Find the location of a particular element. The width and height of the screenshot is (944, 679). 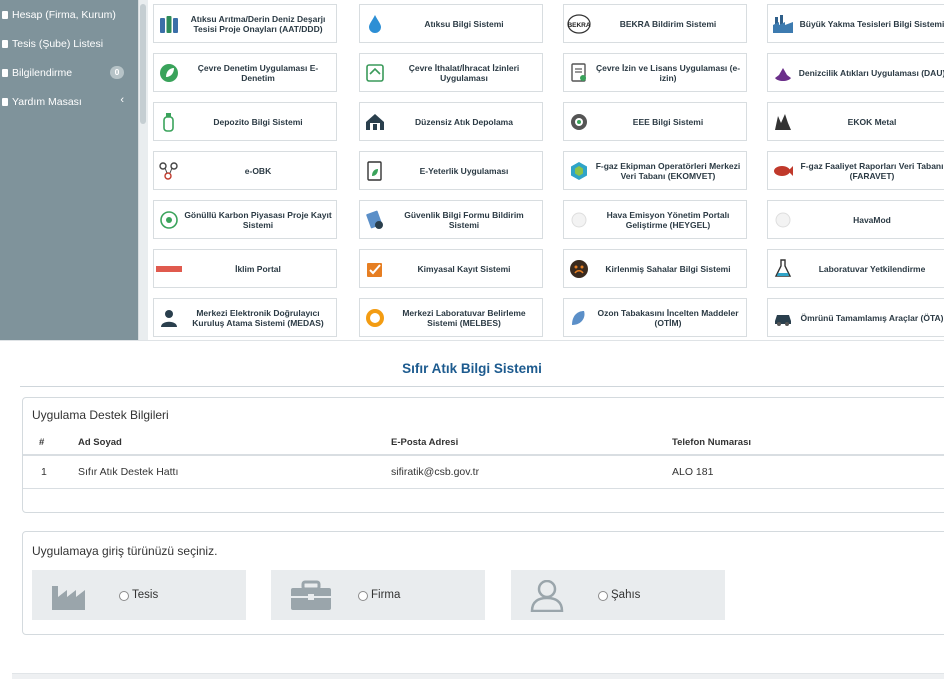

entry-option-label: Şahıs is located at coordinates (626, 595).